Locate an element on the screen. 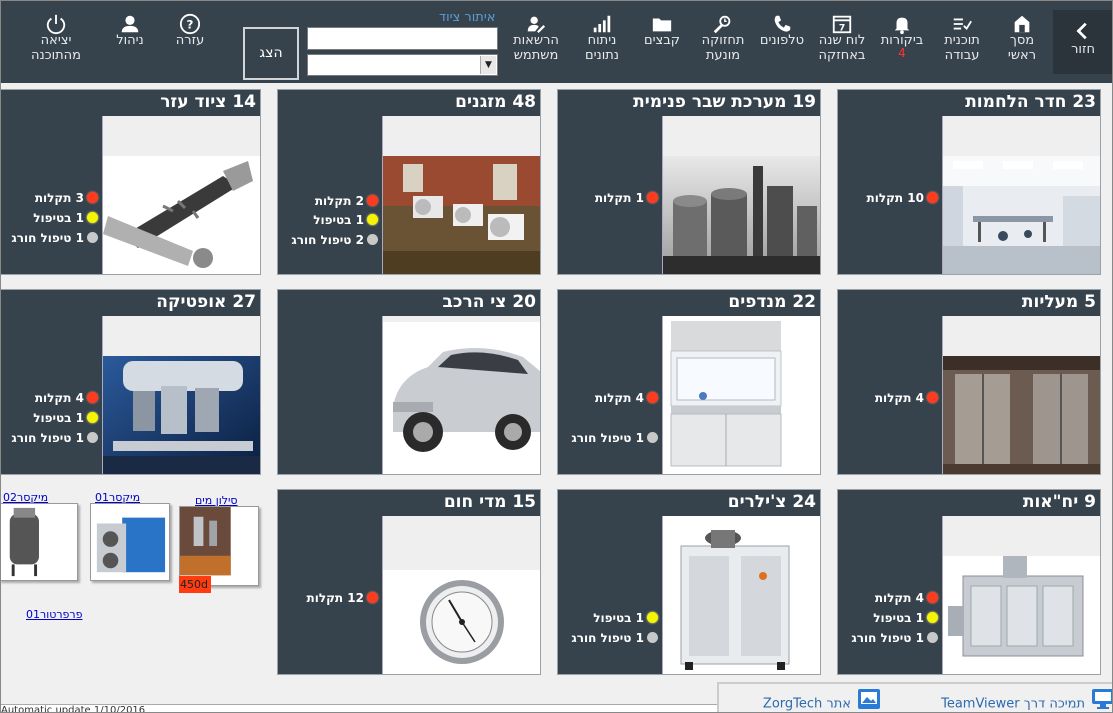  faults-stat: 10 תקלות is located at coordinates (902, 198).